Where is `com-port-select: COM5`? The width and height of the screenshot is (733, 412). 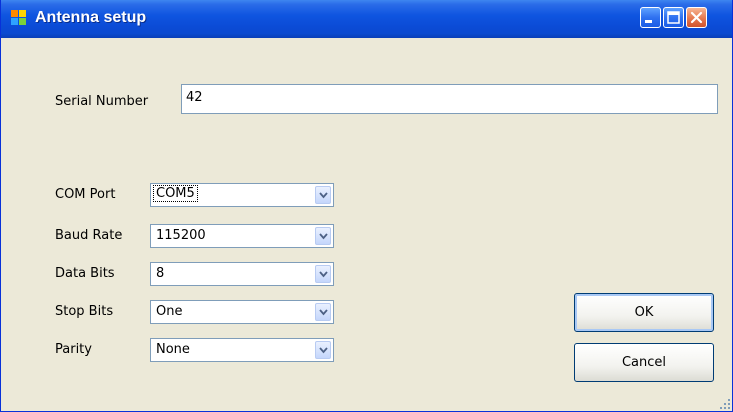
com-port-select: COM5 is located at coordinates (242, 195).